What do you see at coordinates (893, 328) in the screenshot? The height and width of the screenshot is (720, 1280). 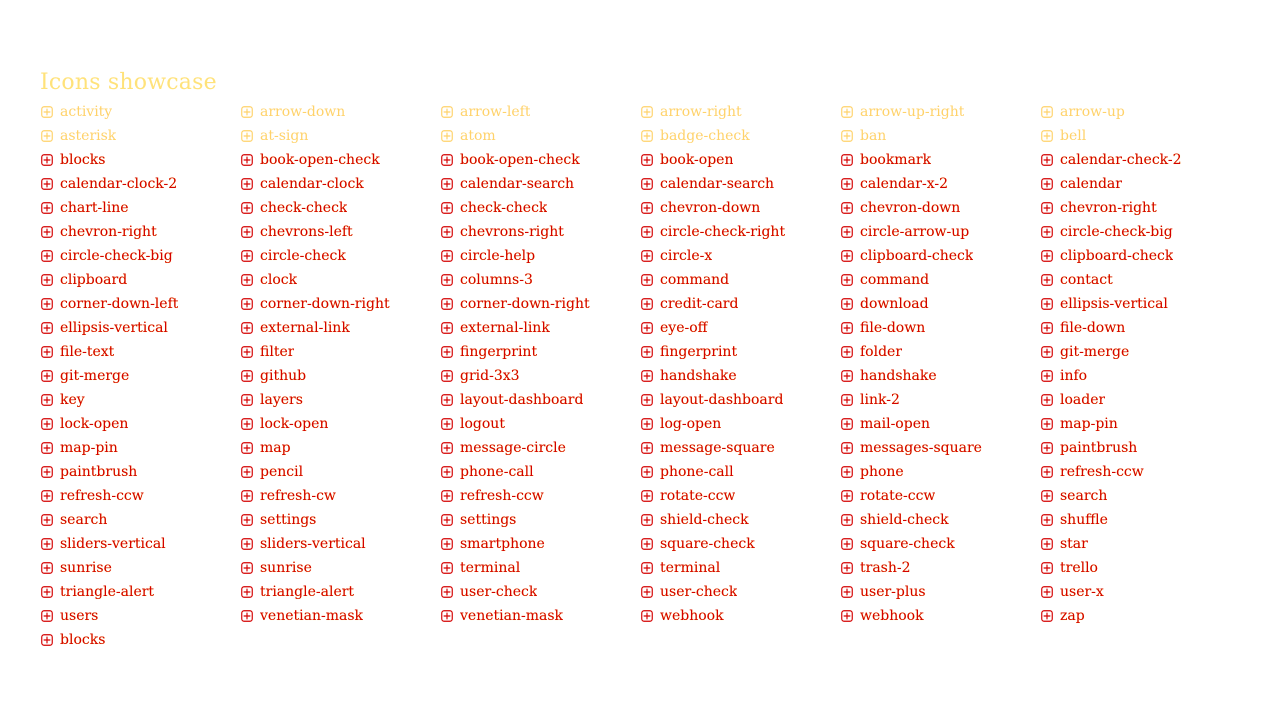 I see `icon-label: file-down` at bounding box center [893, 328].